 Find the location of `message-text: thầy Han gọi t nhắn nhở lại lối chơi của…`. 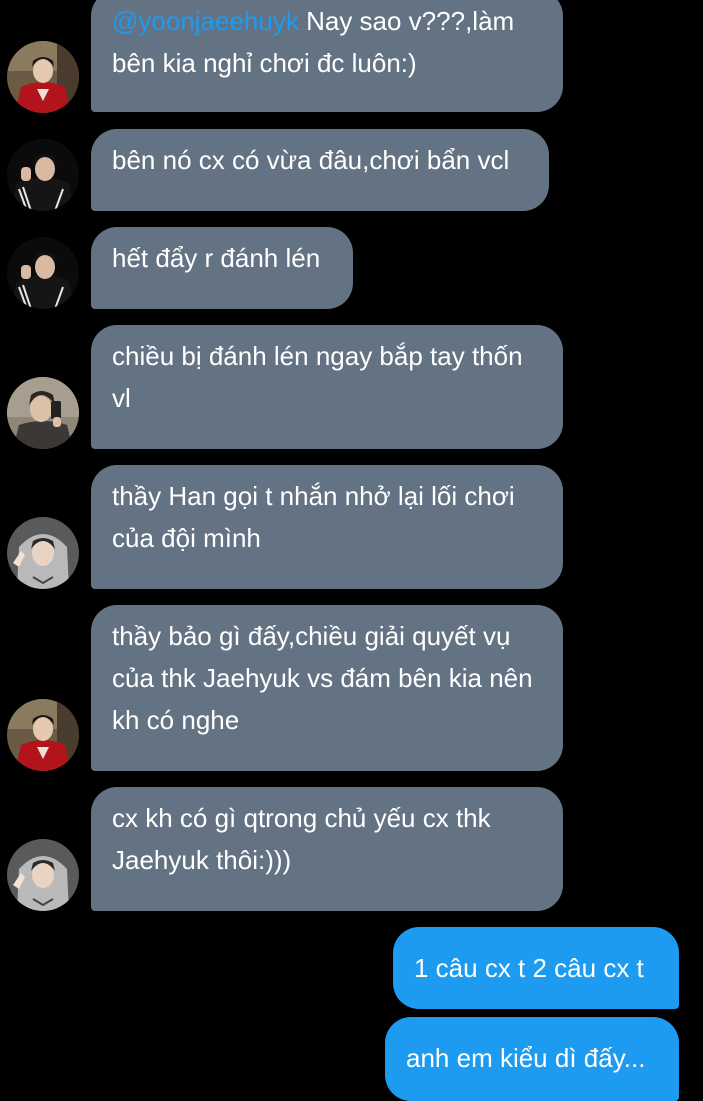

message-text: thầy Han gọi t nhắn nhở lại lối chơi của… is located at coordinates (313, 517).